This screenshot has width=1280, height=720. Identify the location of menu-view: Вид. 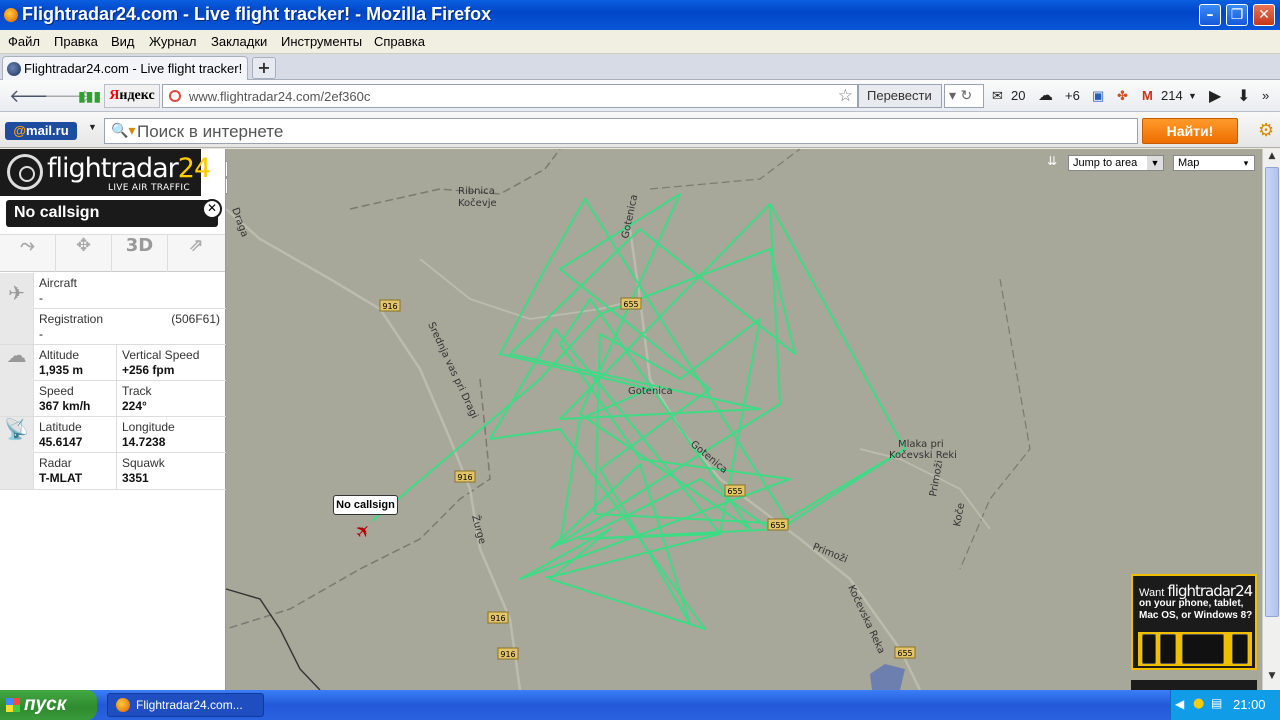
(123, 41).